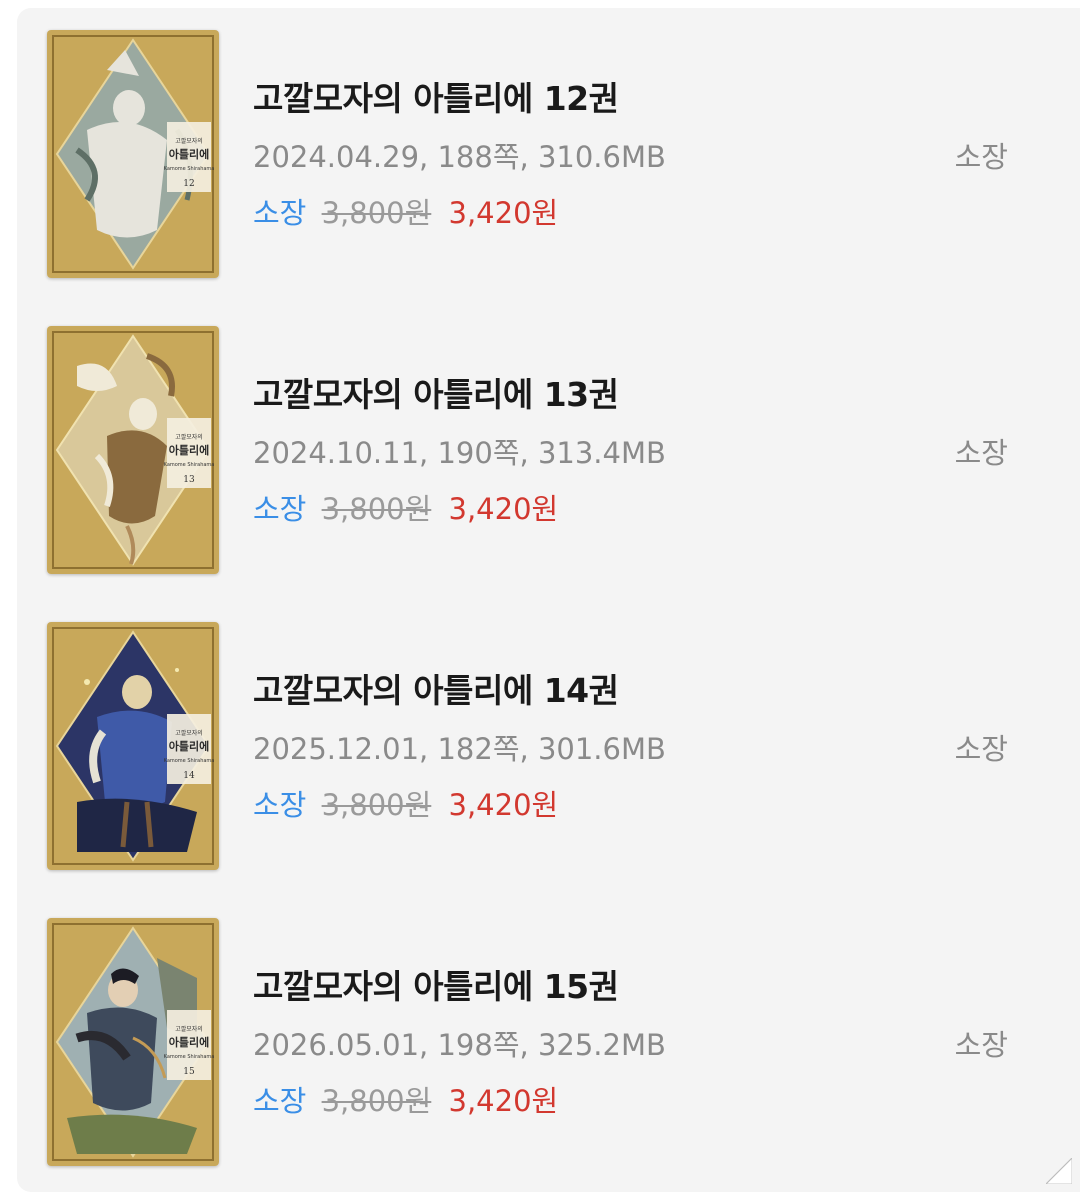  I want to click on book-meta: 2026.05.01, 198쪽, 325.2MB, so click(459, 1045).